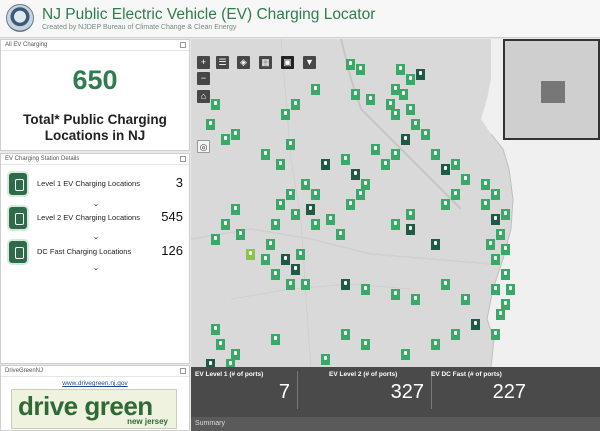 The image size is (600, 431). What do you see at coordinates (265, 62) in the screenshot?
I see `basemap-gallery-button: ▦` at bounding box center [265, 62].